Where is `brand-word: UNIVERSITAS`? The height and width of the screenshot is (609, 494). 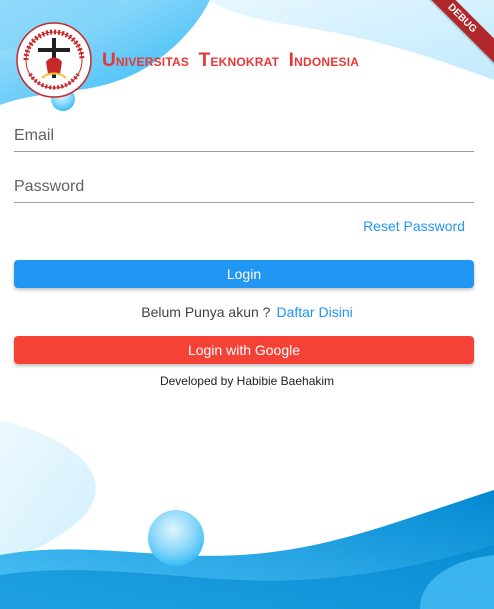 brand-word: UNIVERSITAS is located at coordinates (146, 60).